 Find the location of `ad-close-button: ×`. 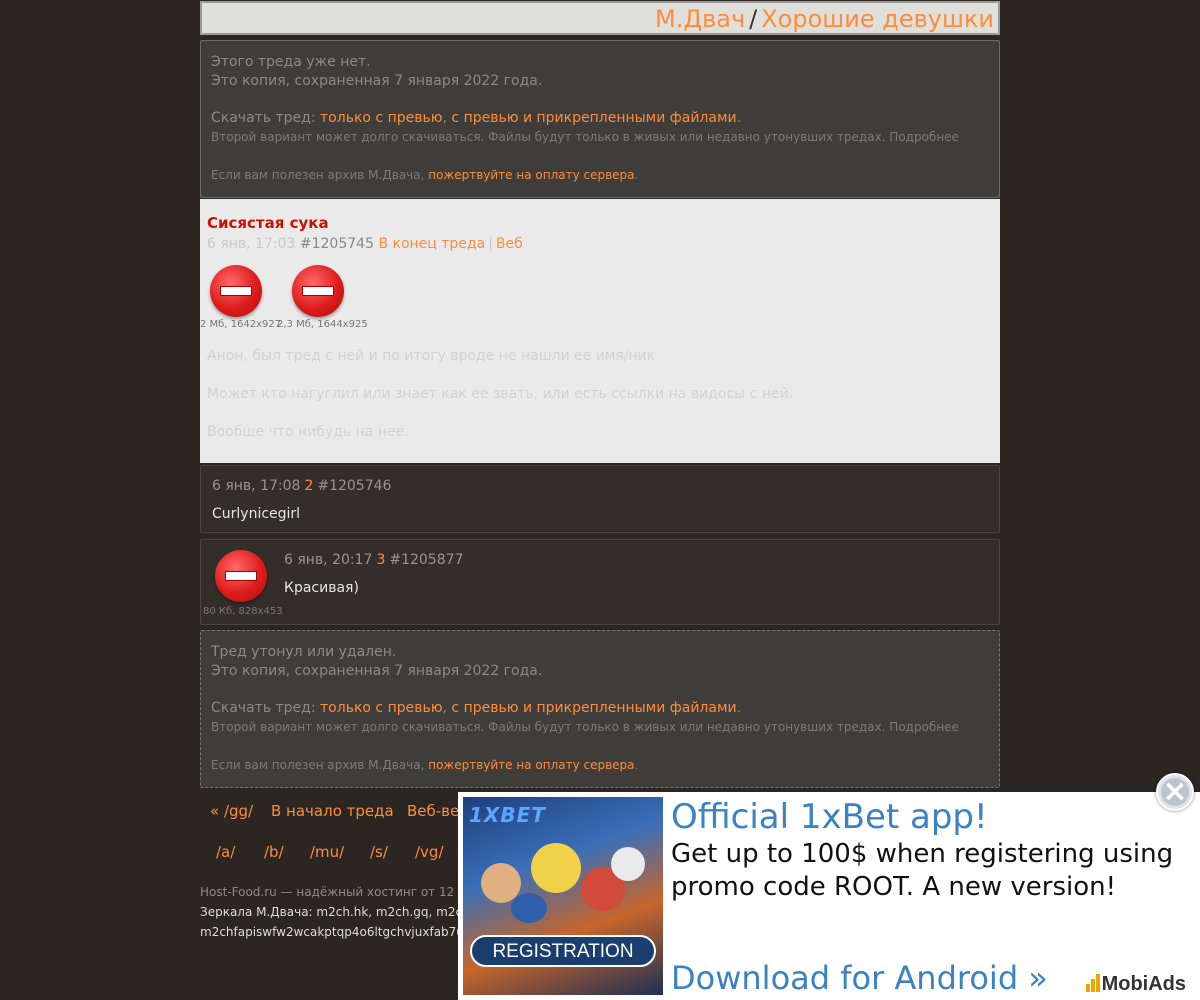

ad-close-button: × is located at coordinates (1175, 792).